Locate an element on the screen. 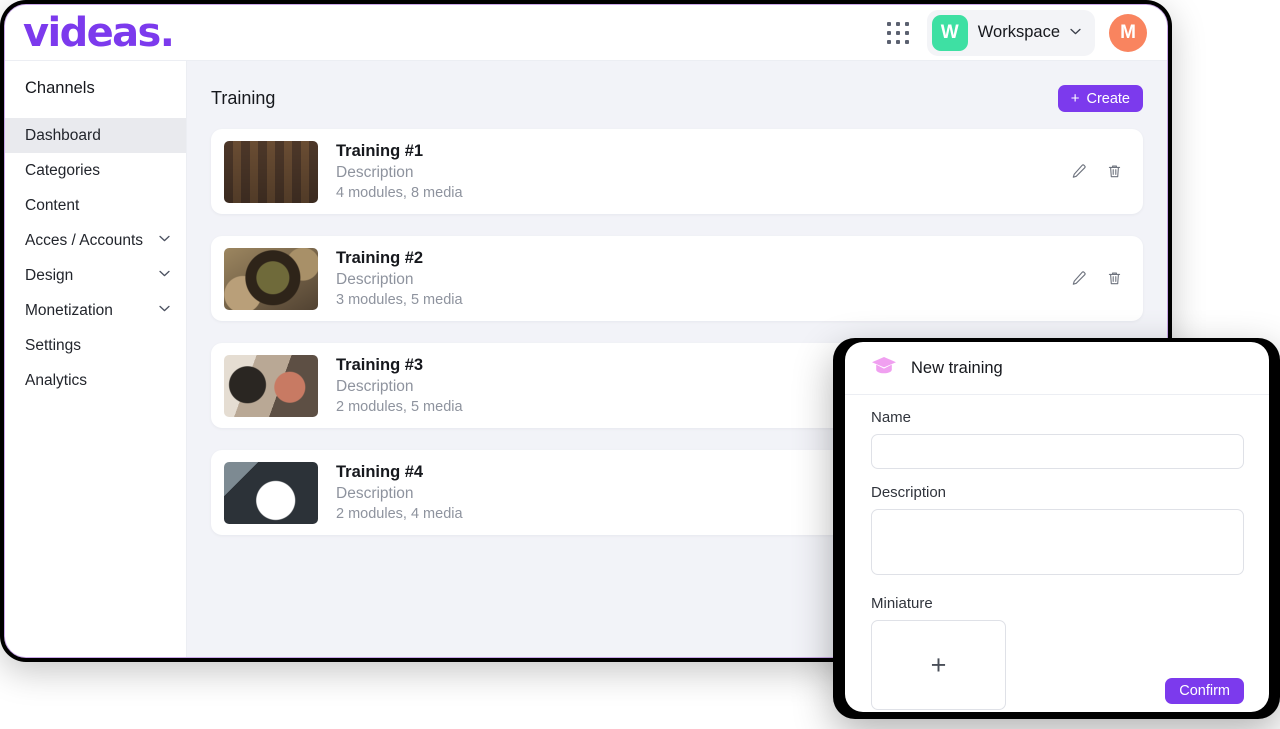  page-title: Training is located at coordinates (243, 98).